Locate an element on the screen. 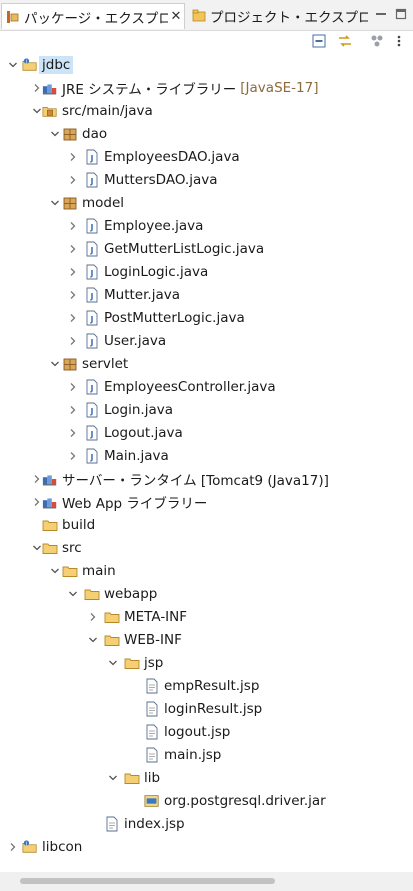  tree-item: src/main/java is located at coordinates (91, 110).